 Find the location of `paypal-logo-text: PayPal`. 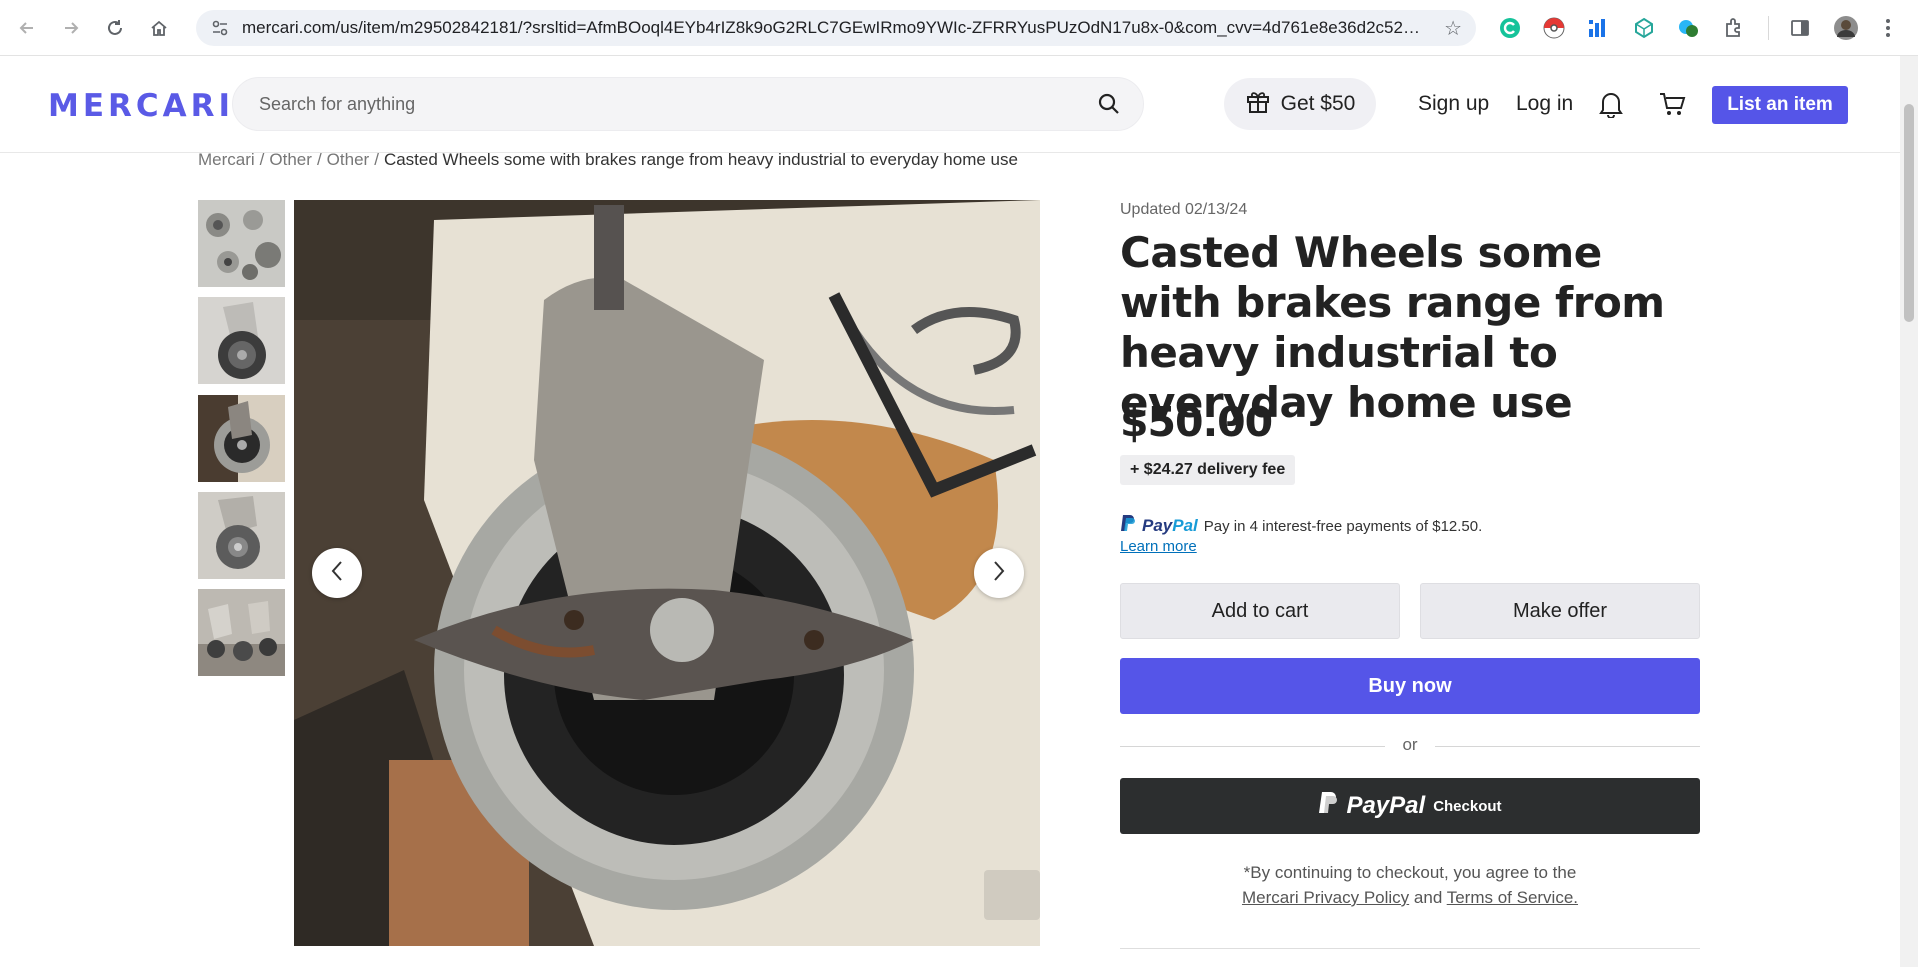

paypal-logo-text: PayPal is located at coordinates (1170, 526).